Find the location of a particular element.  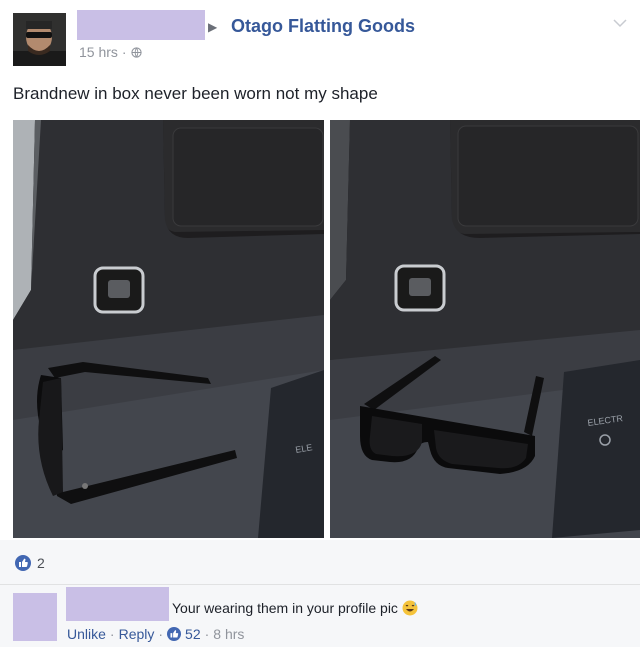

group-name-link: Otago Flatting Goods is located at coordinates (323, 26).